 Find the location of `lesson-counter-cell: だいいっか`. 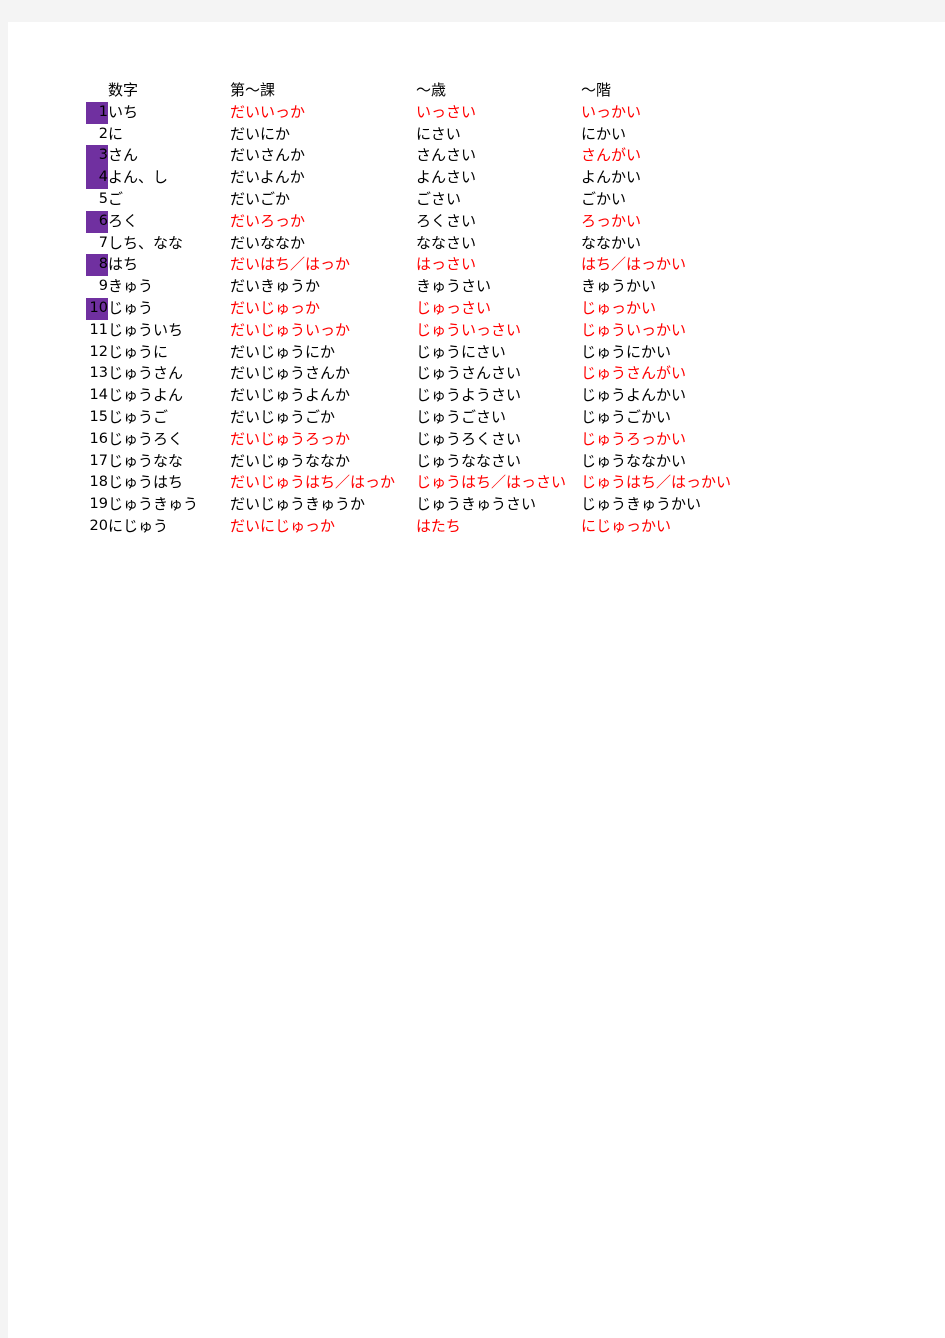

lesson-counter-cell: だいいっか is located at coordinates (323, 113).